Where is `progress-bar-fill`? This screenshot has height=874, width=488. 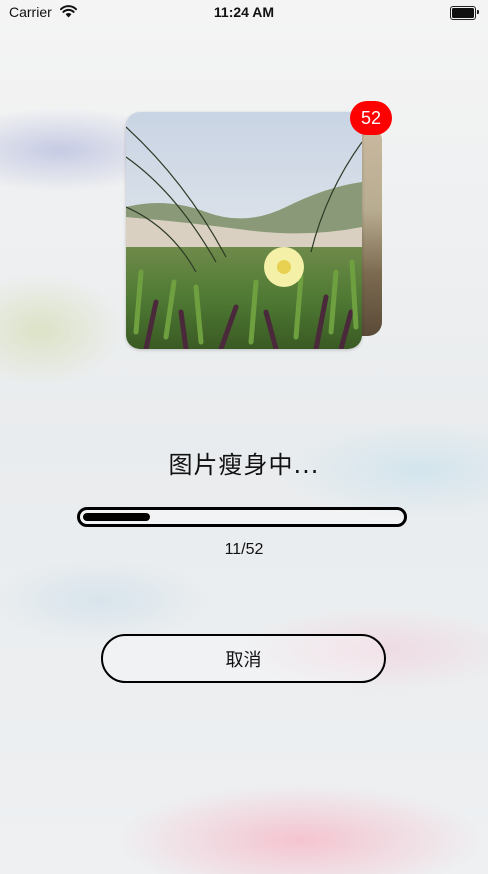 progress-bar-fill is located at coordinates (116, 517).